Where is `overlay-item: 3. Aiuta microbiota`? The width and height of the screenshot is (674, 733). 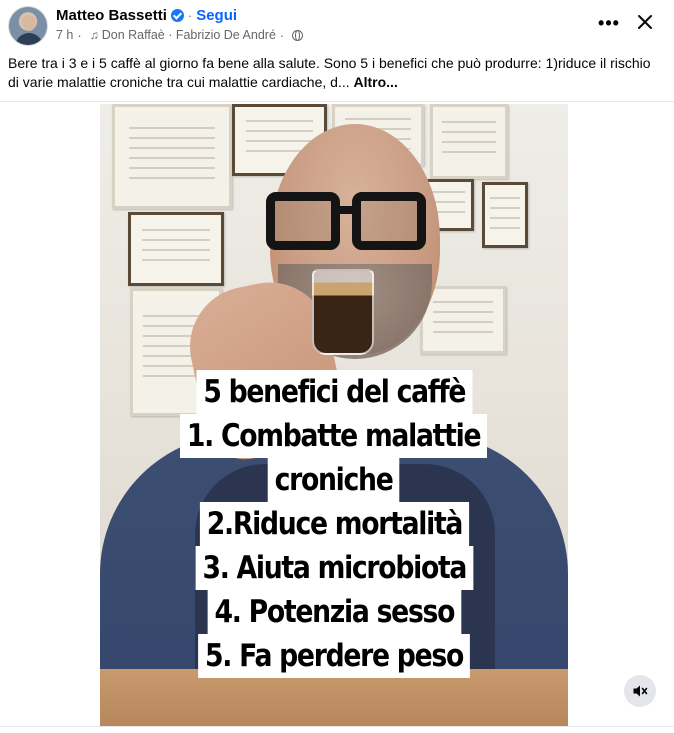
overlay-item: 3. Aiuta microbiota is located at coordinates (334, 568).